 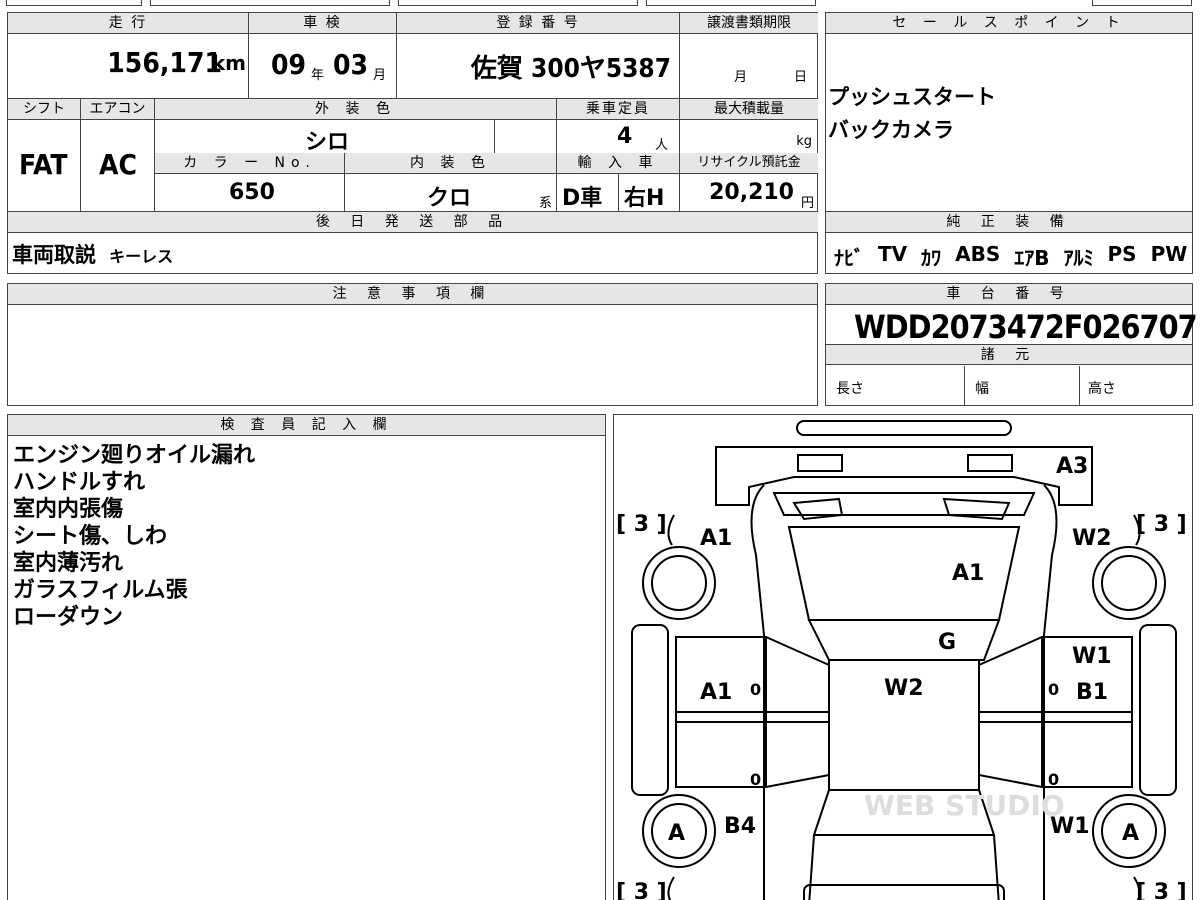 What do you see at coordinates (412, 344) in the screenshot?
I see `notes-box: 注 意 事 項 欄` at bounding box center [412, 344].